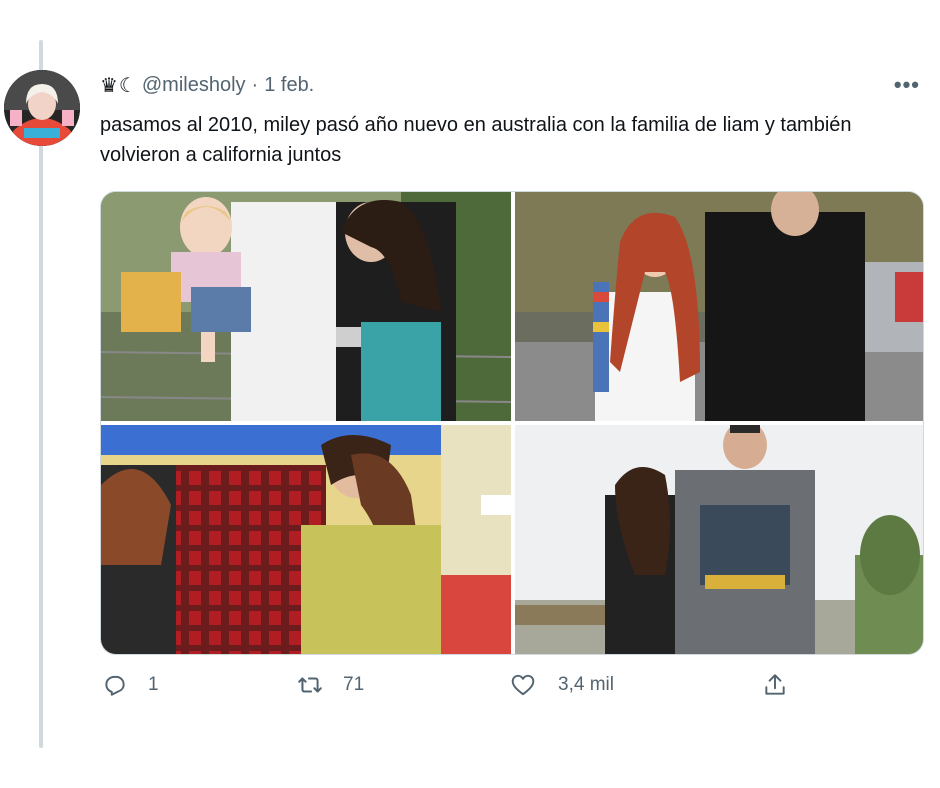  I want to click on tweet-date: 1 feb., so click(289, 85).